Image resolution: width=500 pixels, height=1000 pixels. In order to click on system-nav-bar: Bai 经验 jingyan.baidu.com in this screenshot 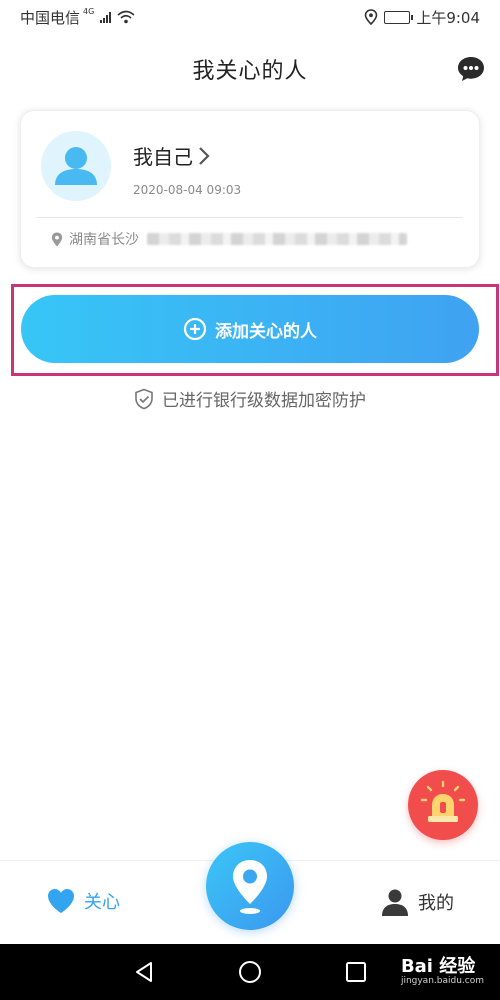, I will do `click(250, 972)`.